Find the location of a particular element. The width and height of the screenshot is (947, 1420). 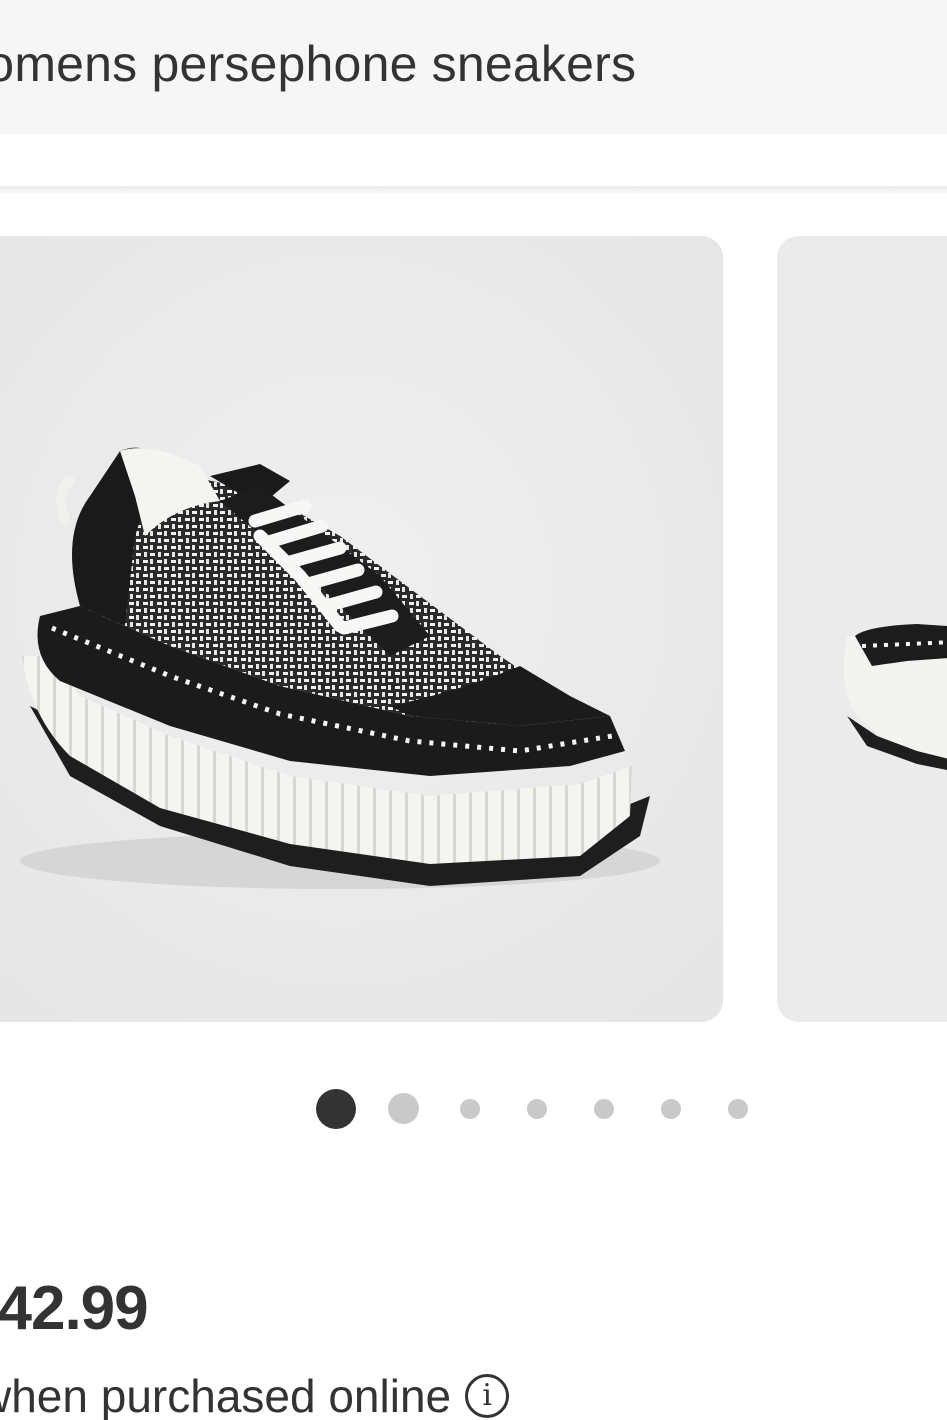

price-note-row: when purchased online i is located at coordinates (255, 1394).